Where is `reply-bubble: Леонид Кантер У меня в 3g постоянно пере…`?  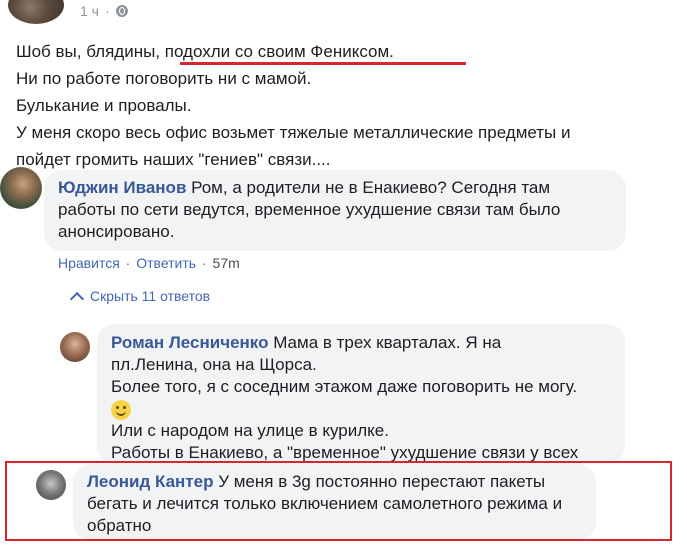
reply-bubble: Леонид Кантер У меня в 3g постоянно пере… is located at coordinates (334, 502).